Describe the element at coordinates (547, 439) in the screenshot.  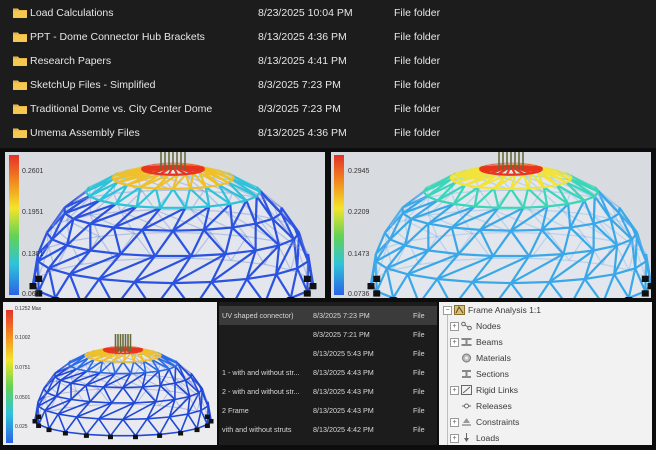
I see `tree-item-loads: + Loads` at that location.